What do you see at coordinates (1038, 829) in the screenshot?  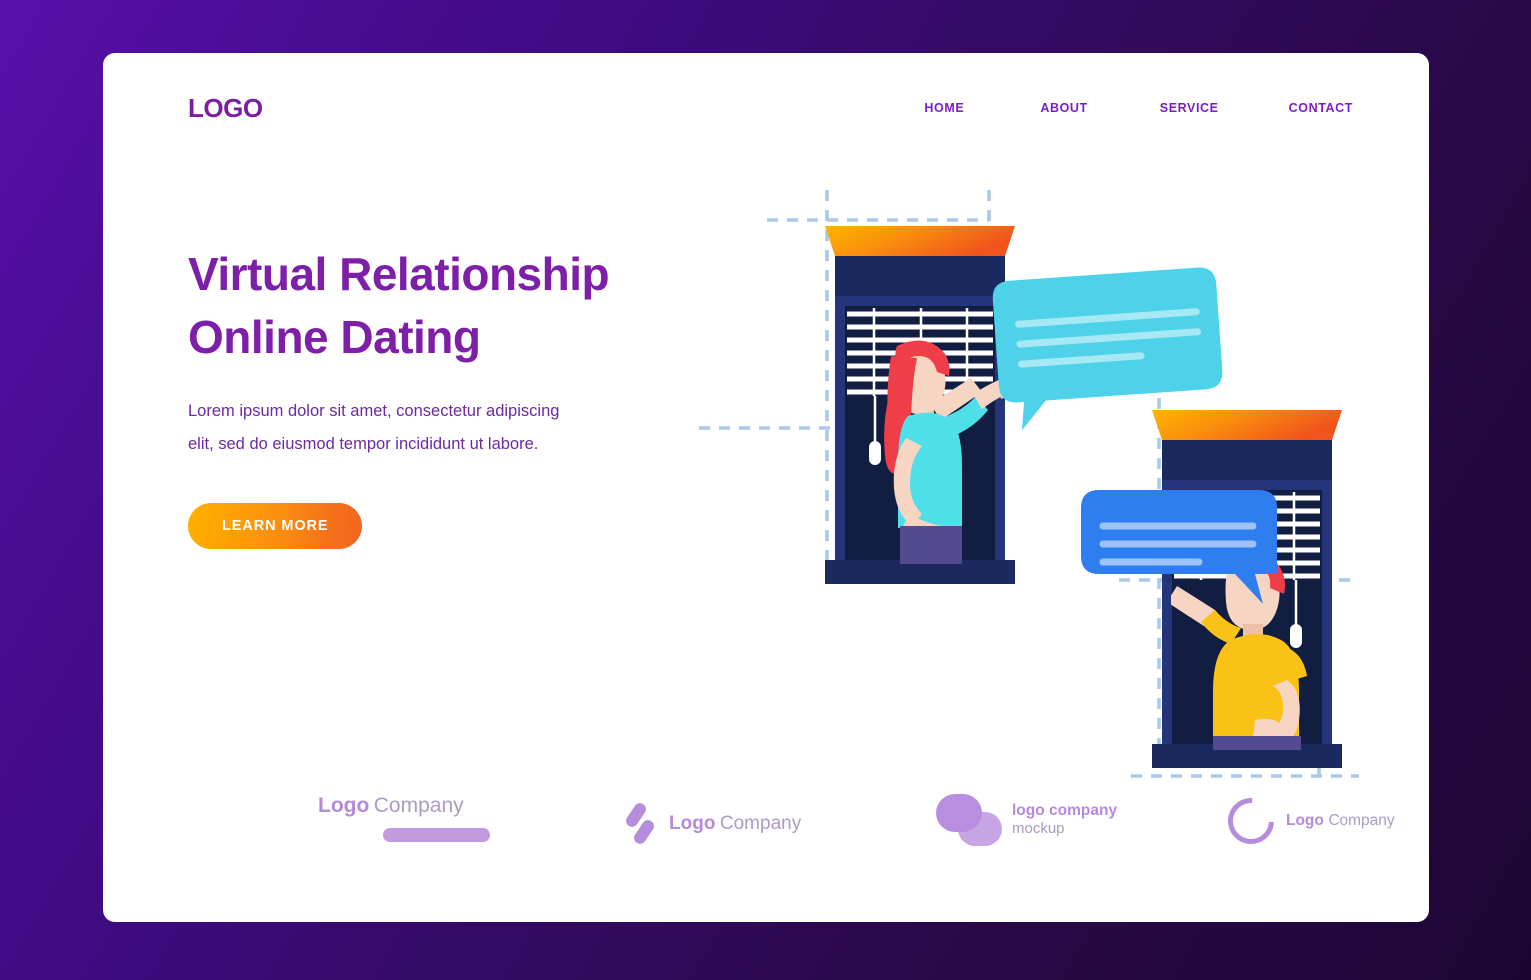 I see `footer-logo-3-light: mockup` at bounding box center [1038, 829].